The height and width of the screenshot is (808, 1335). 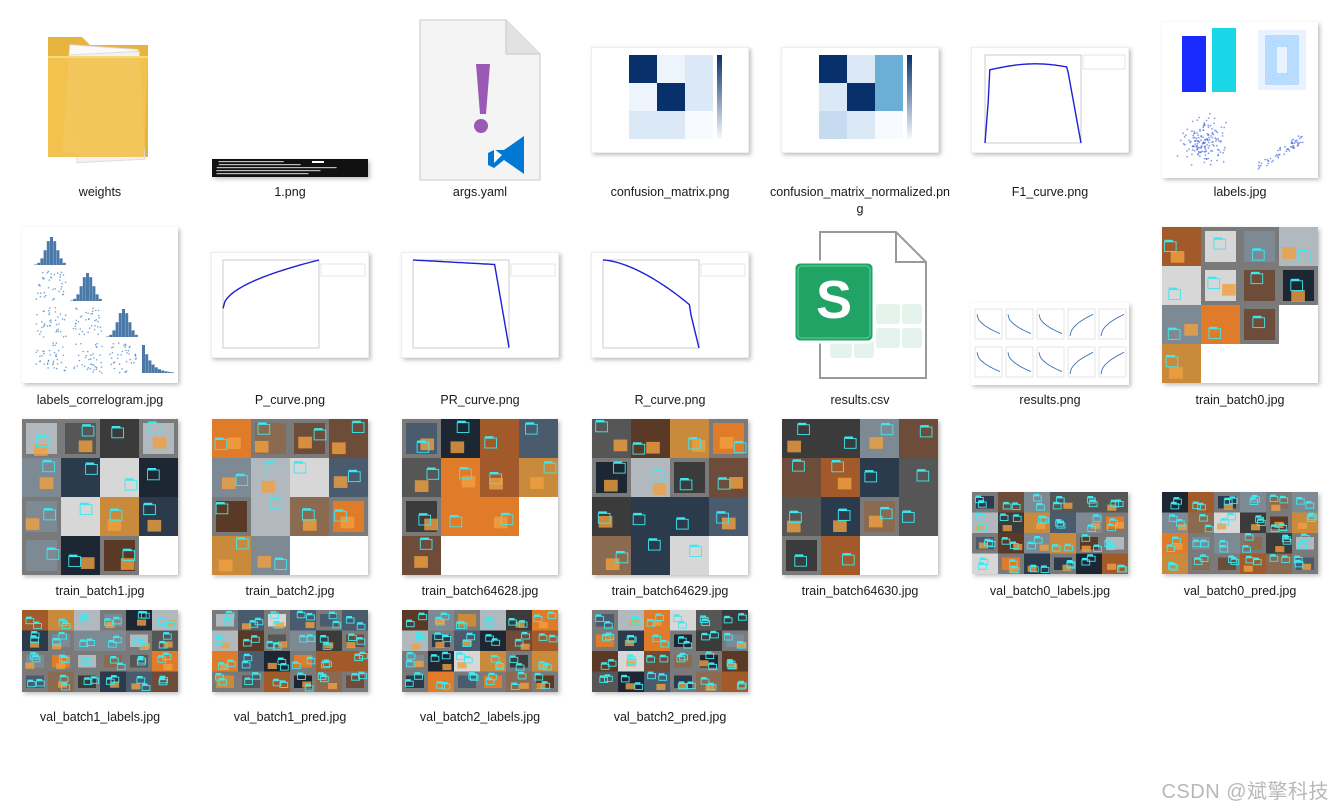 I want to click on file-name: train_batch64628.jpg, so click(x=480, y=591).